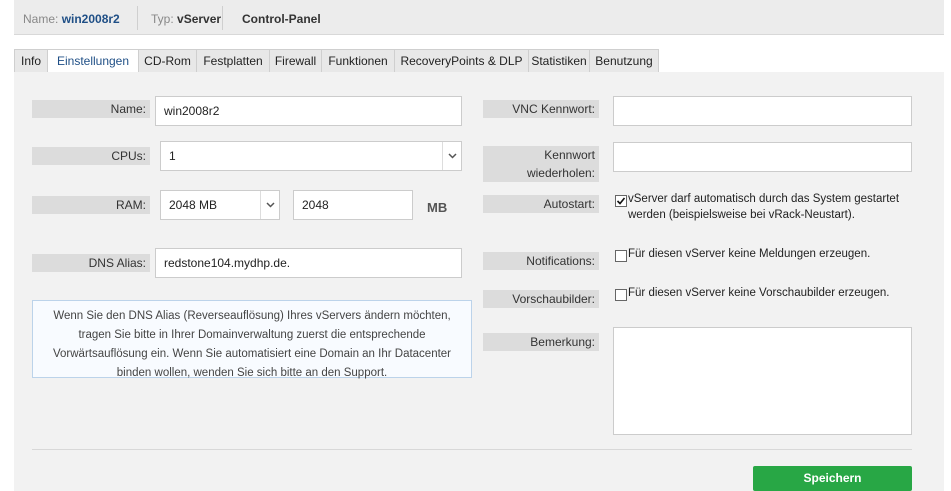 Image resolution: width=951 pixels, height=491 pixels. Describe the element at coordinates (93, 61) in the screenshot. I see `tab-einstellungen: Einstellungen` at that location.